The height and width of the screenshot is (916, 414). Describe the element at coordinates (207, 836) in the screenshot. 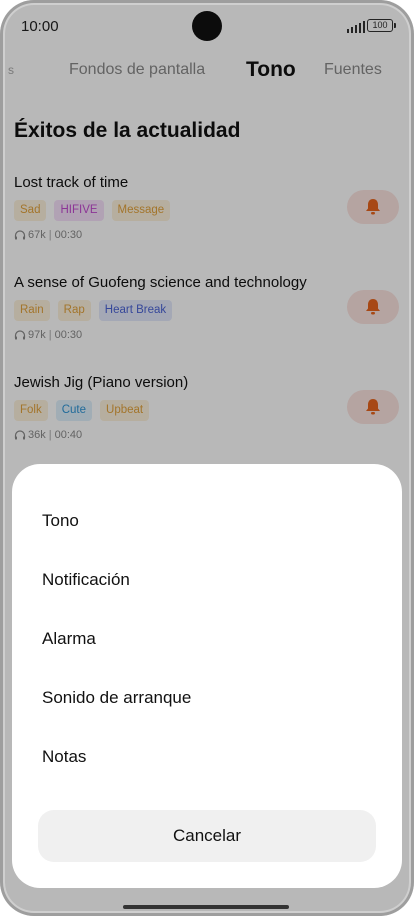

I see `cancel-button: Cancelar` at that location.